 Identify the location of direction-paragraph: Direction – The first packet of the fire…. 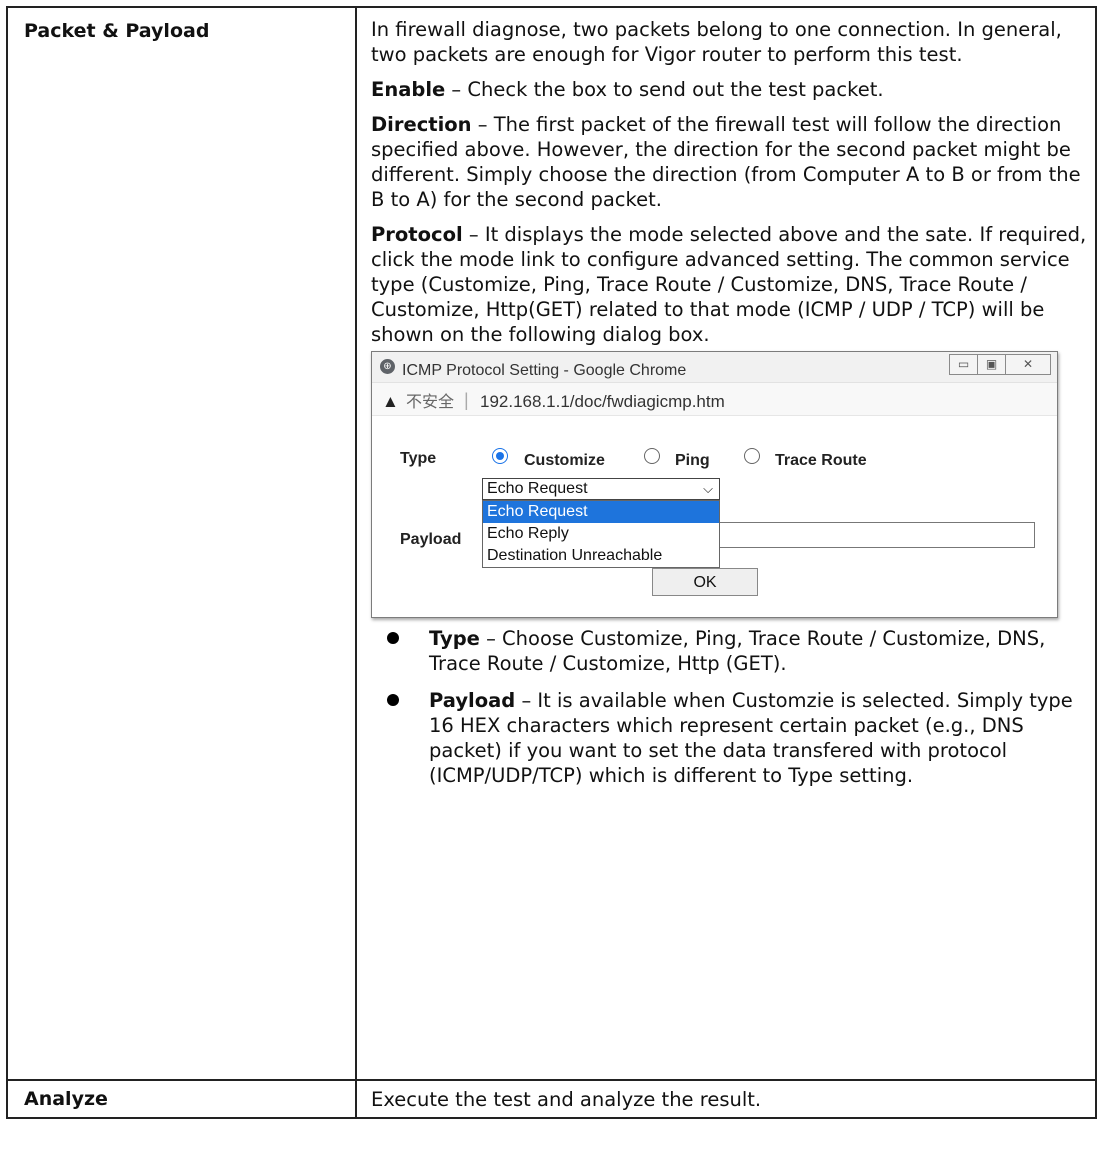
(729, 162).